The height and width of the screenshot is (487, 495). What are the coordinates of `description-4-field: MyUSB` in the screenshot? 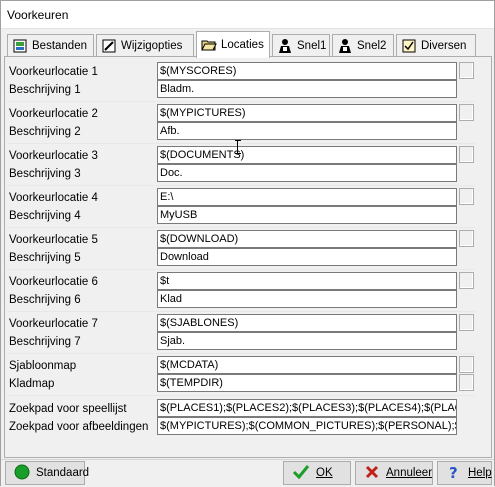 It's located at (307, 215).